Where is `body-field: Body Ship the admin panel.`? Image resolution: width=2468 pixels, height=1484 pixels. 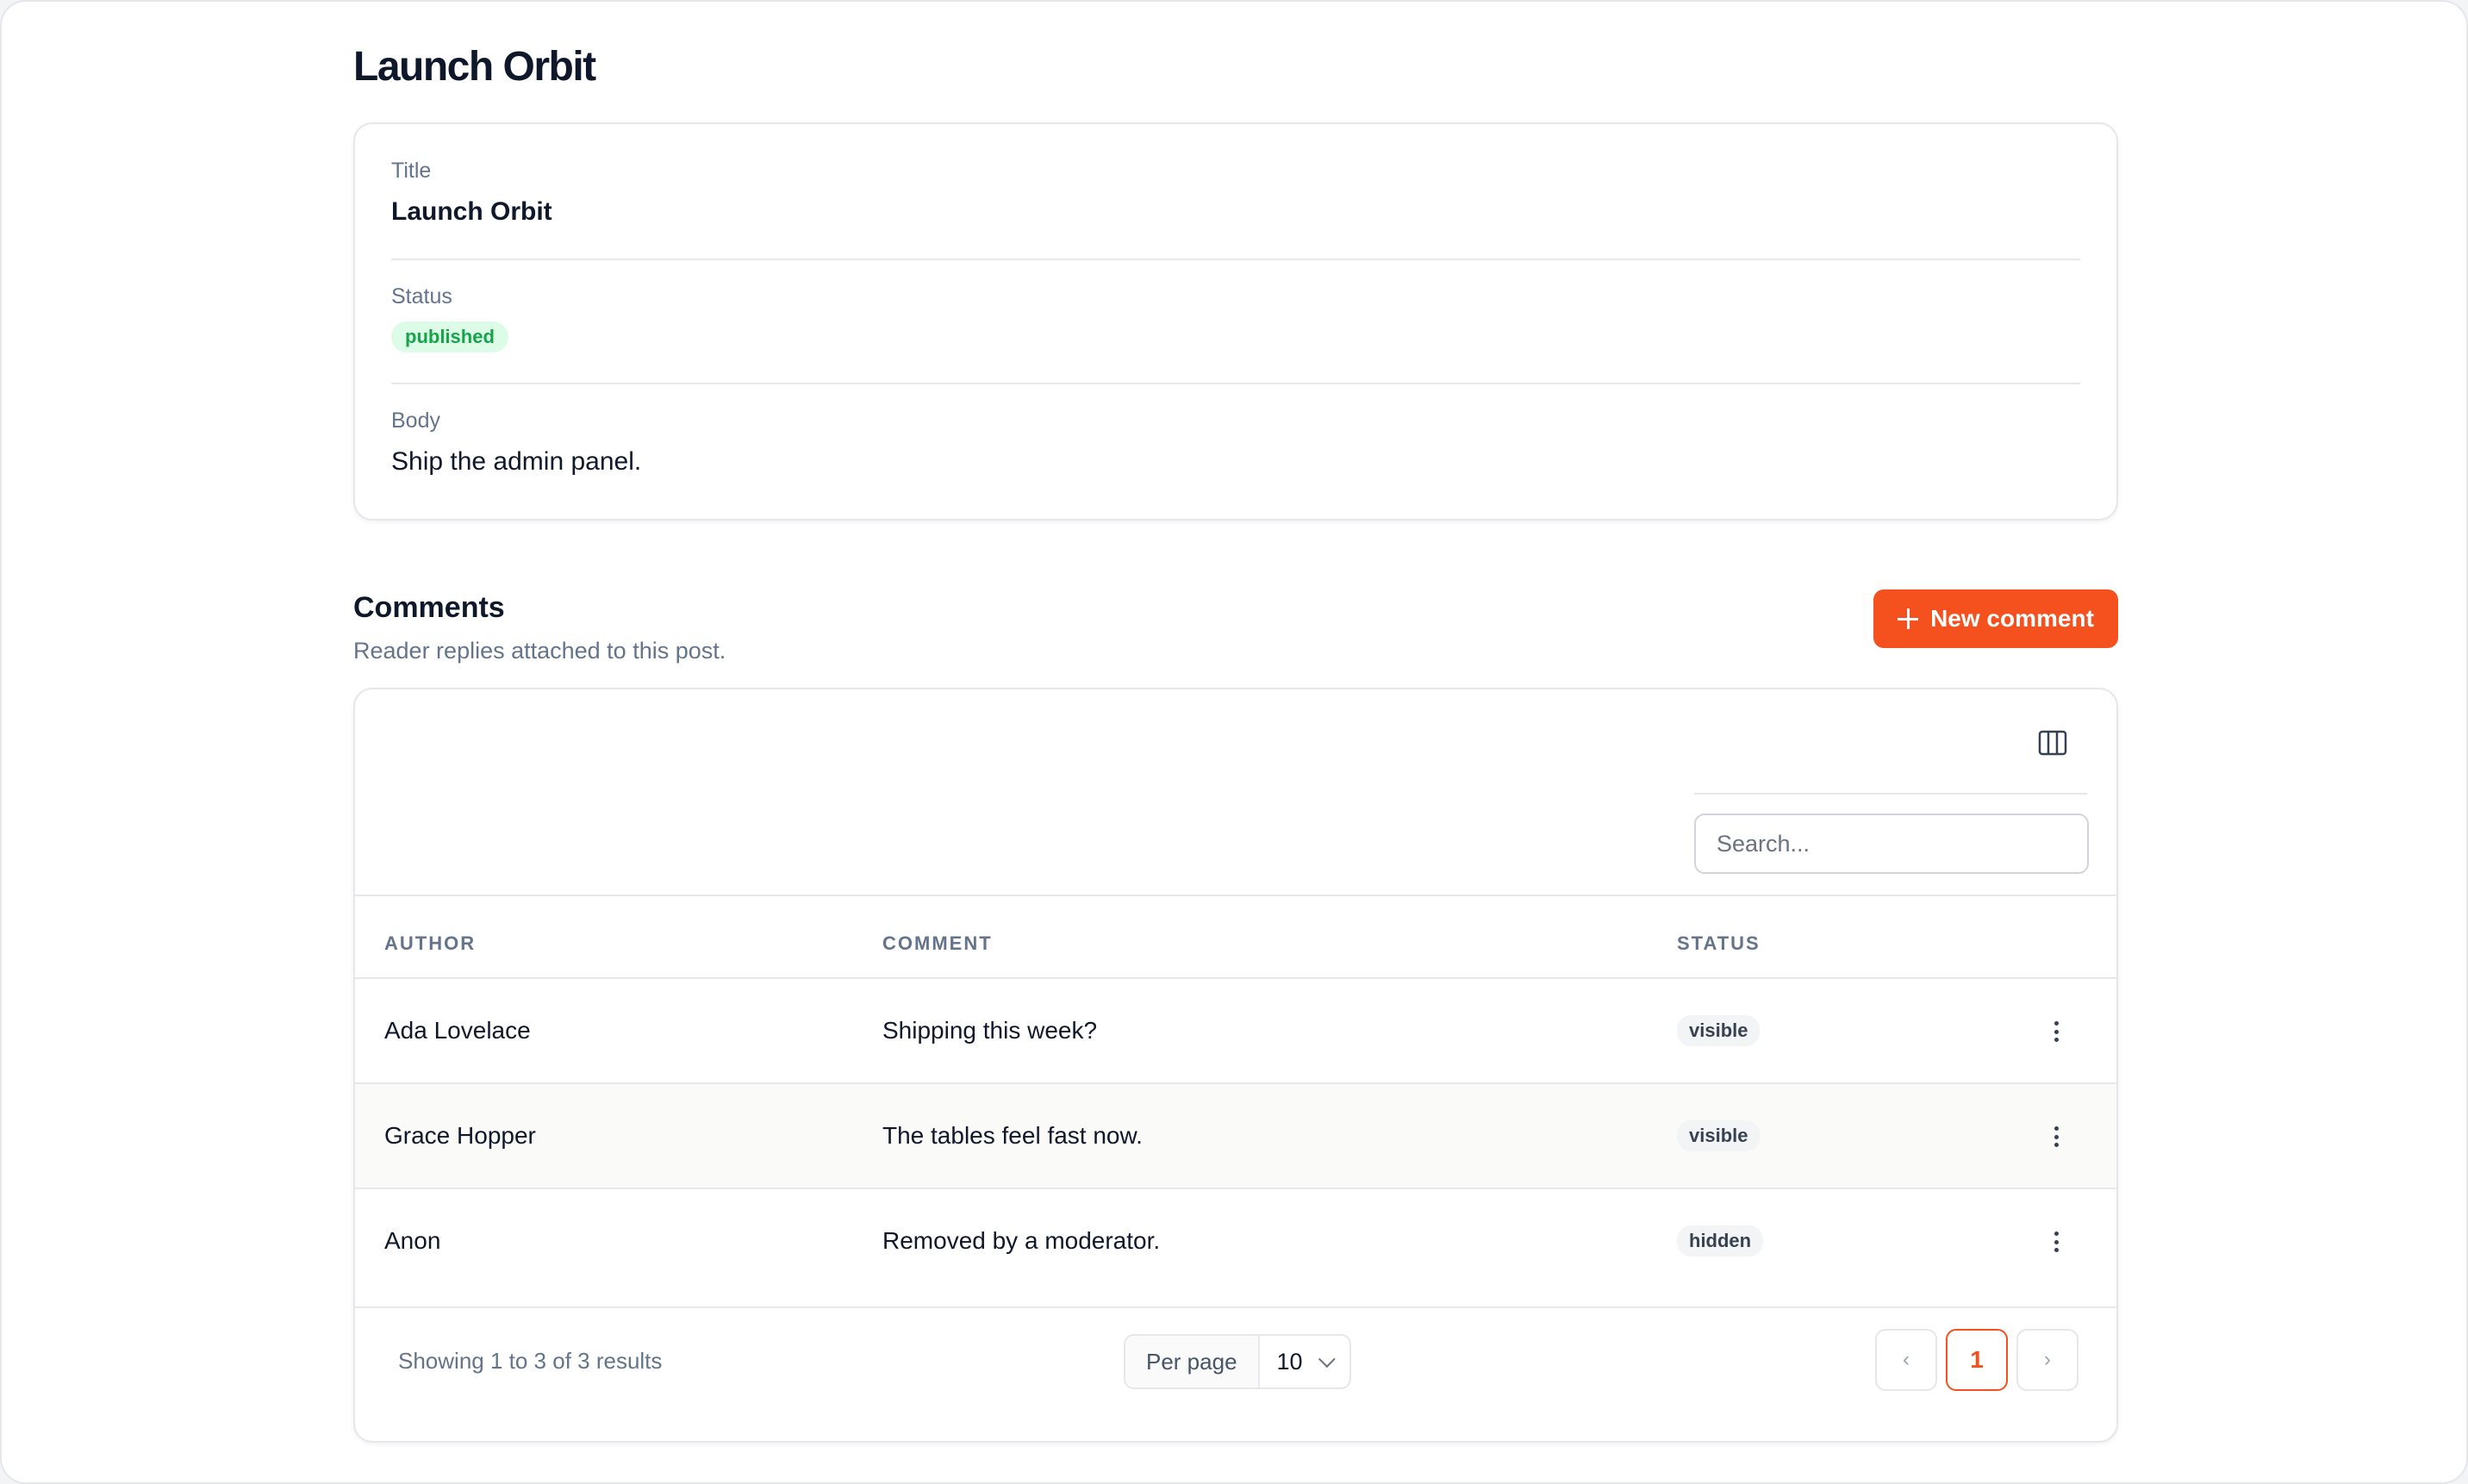
body-field: Body Ship the admin panel. is located at coordinates (1235, 442).